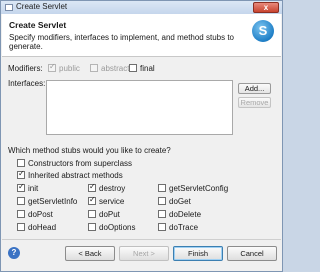 Image resolution: width=320 pixels, height=272 pixels. I want to click on method-label-getservletinfo: getServletInfo, so click(53, 201).